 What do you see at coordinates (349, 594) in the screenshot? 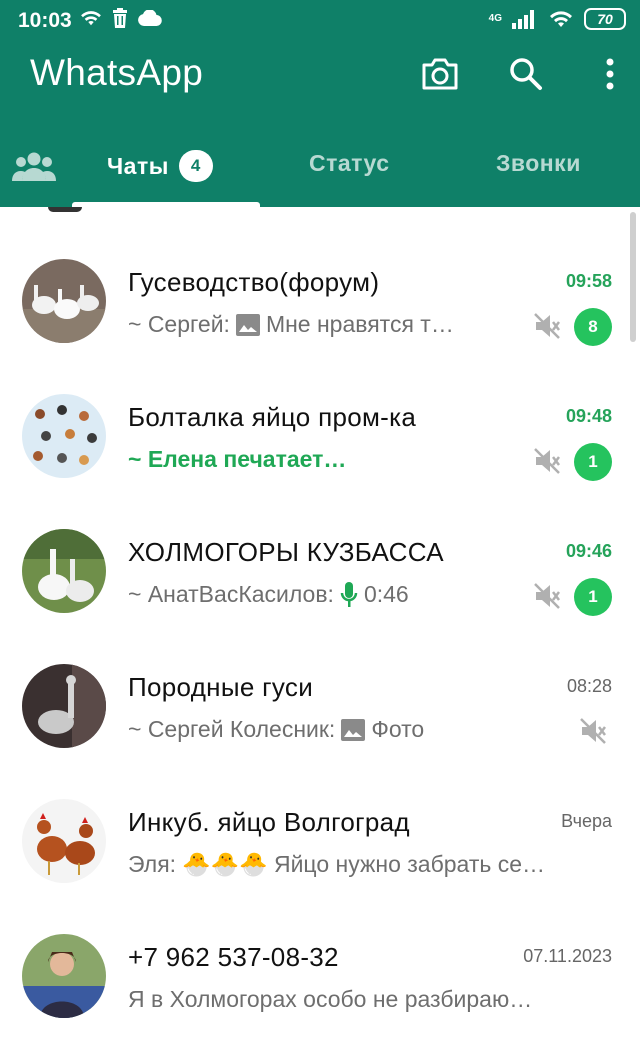
I see `mic-icon` at bounding box center [349, 594].